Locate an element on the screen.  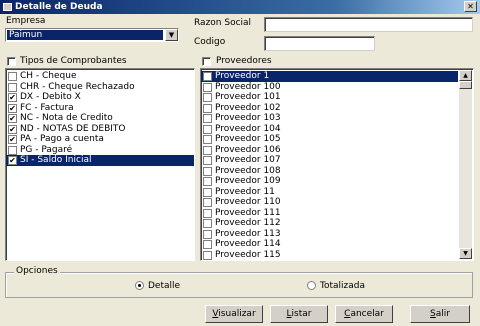
close-button: ✕ is located at coordinates (470, 6).